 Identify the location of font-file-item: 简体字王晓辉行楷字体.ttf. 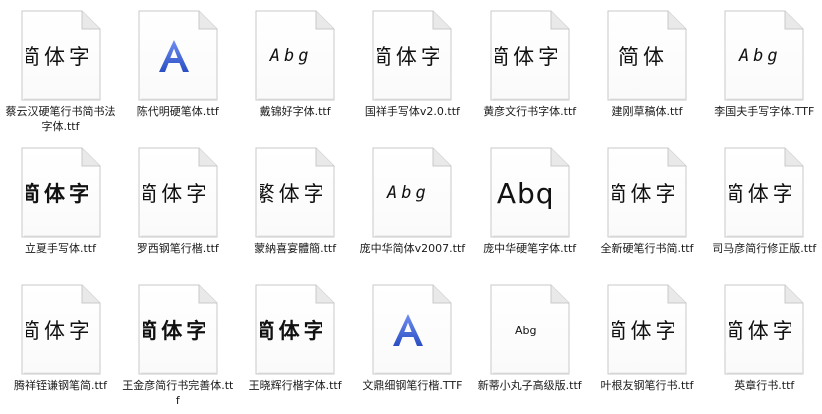
(295, 342).